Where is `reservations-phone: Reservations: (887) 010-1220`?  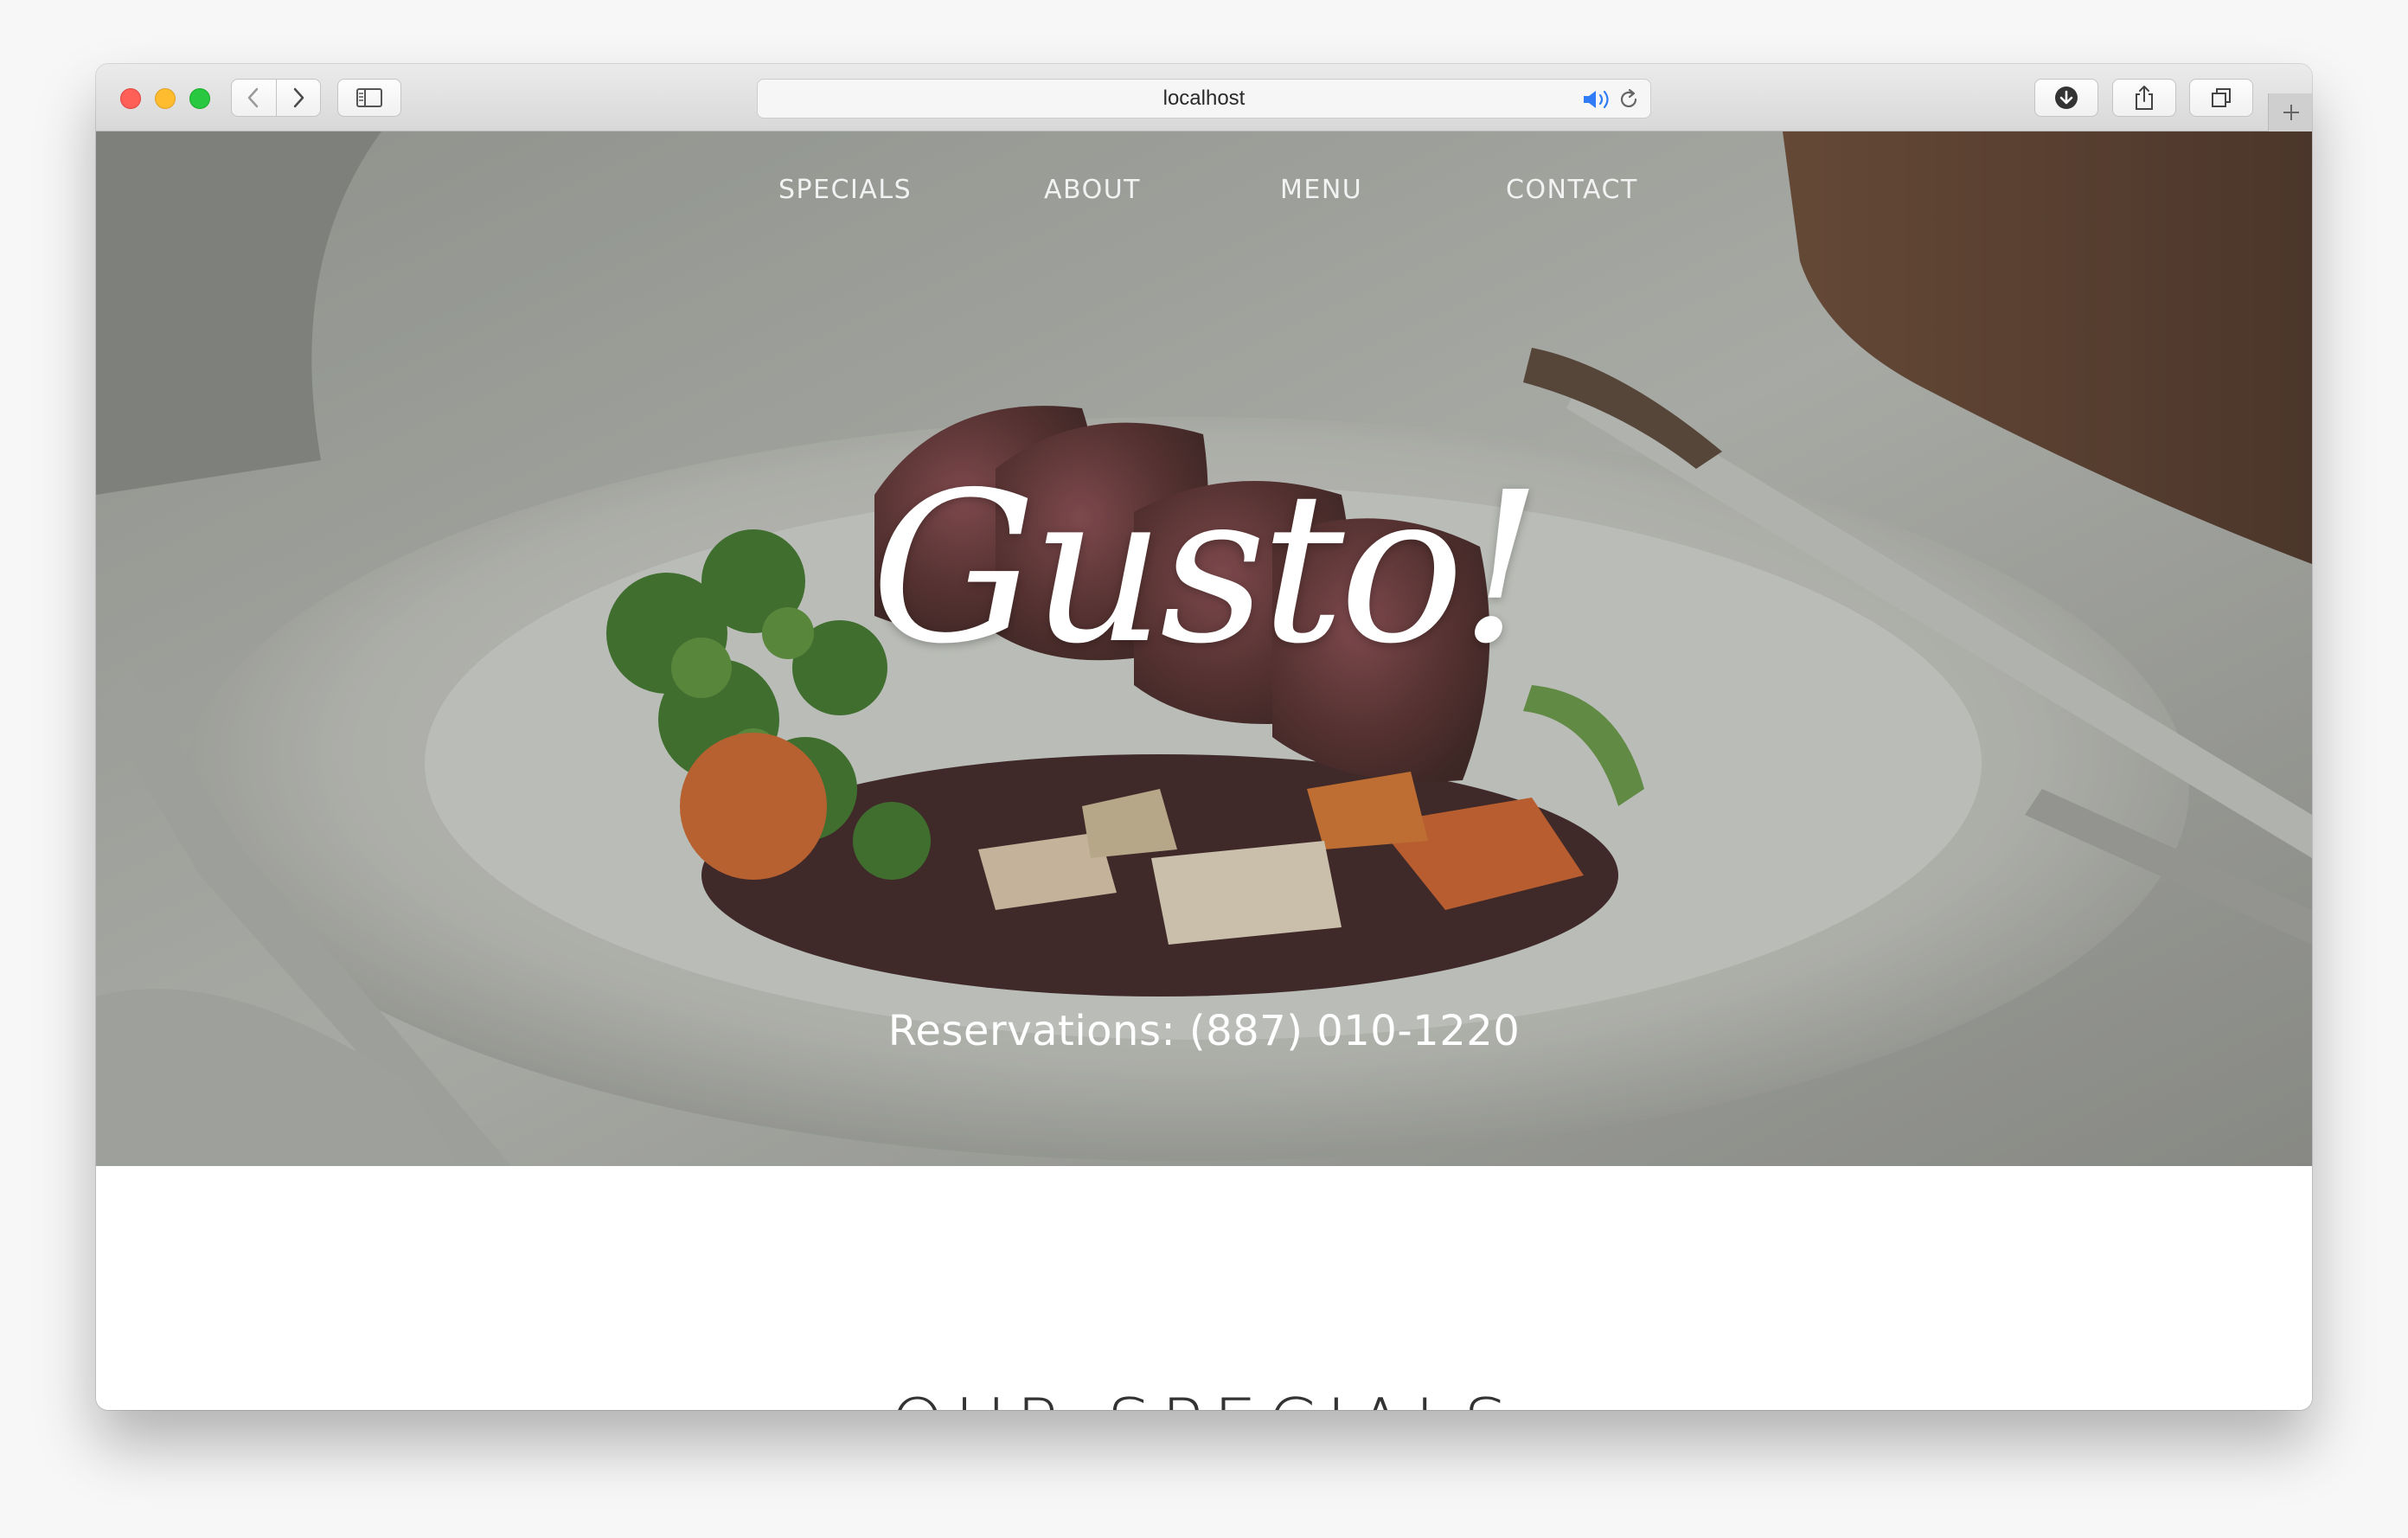
reservations-phone: Reservations: (887) 010-1220 is located at coordinates (1204, 1031).